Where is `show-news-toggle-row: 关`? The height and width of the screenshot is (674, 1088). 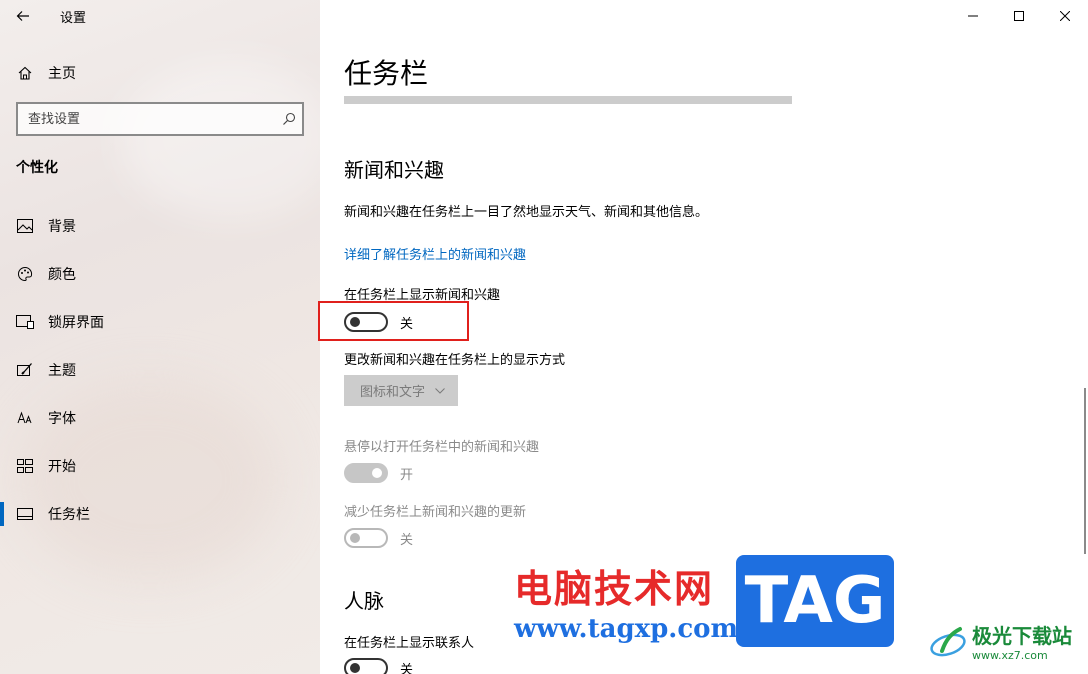 show-news-toggle-row: 关 is located at coordinates (378, 322).